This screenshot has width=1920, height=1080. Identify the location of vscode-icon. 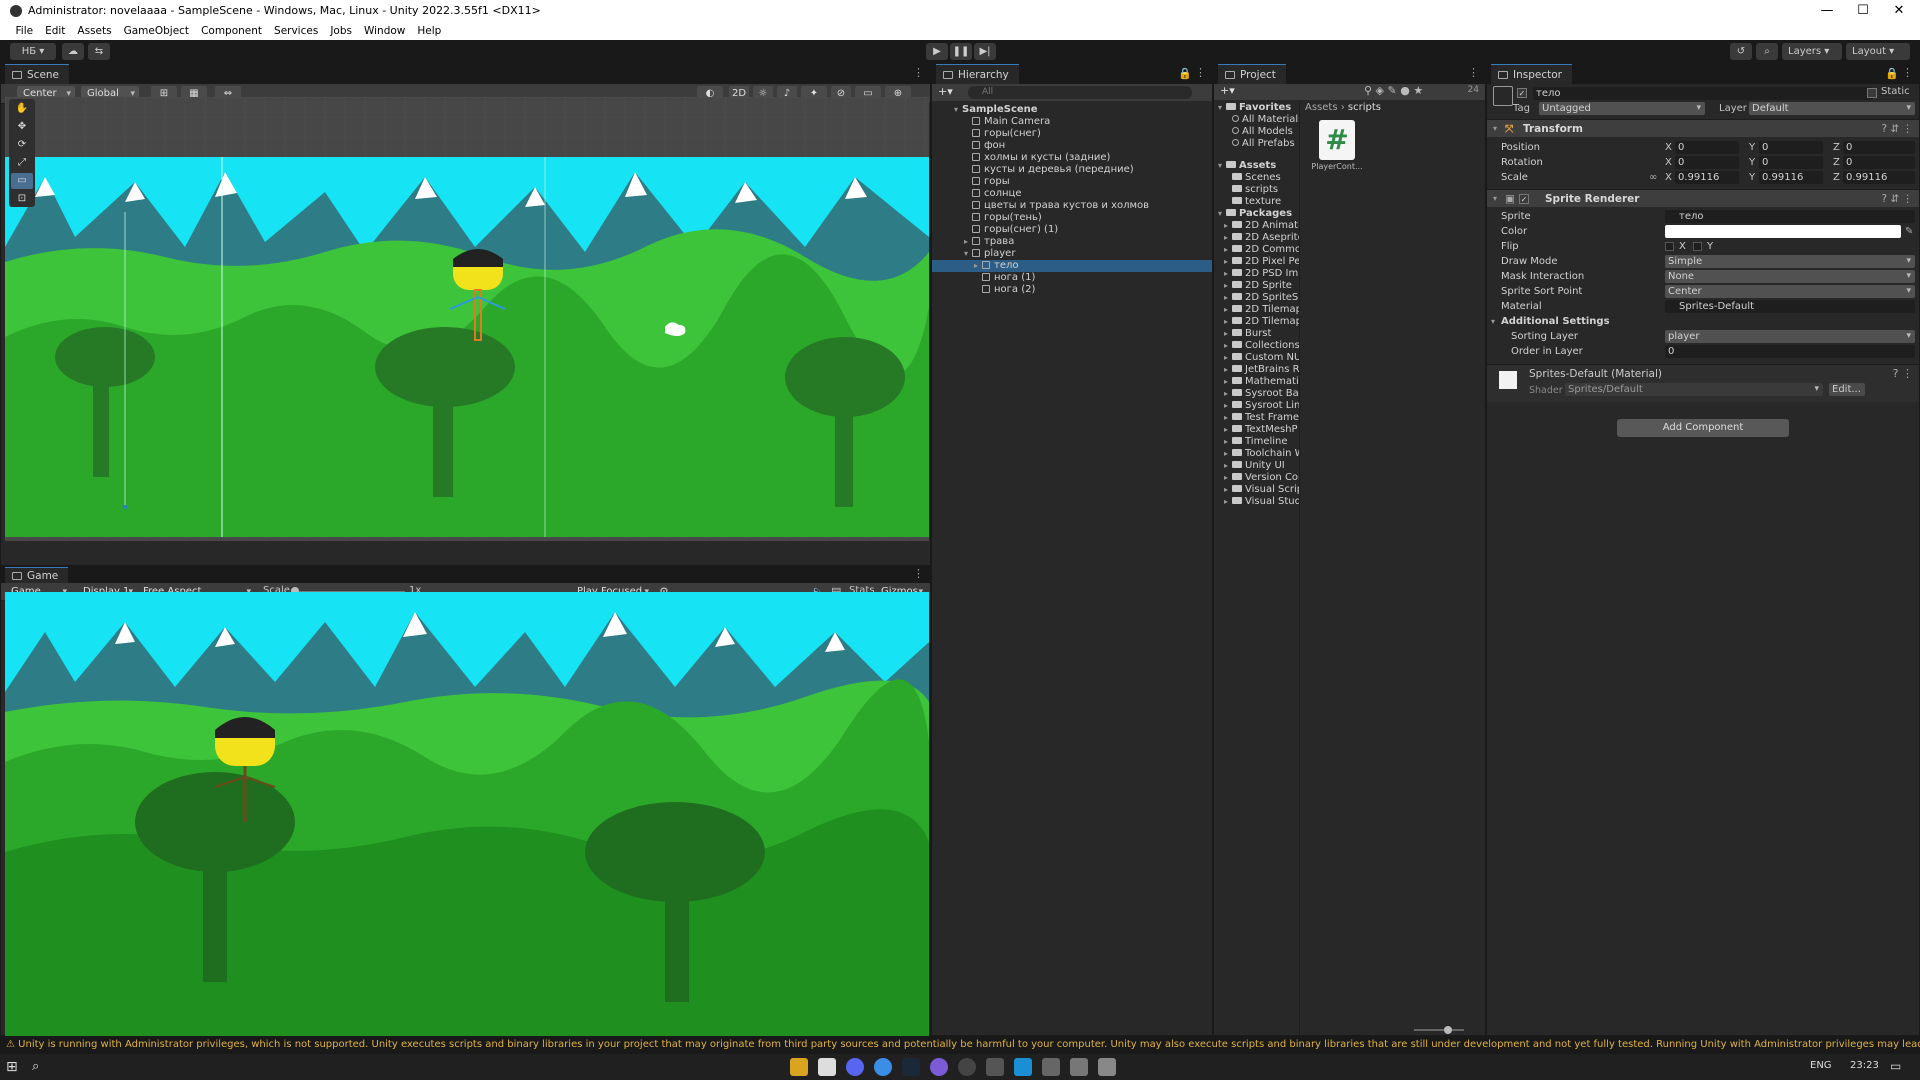
(1023, 1067).